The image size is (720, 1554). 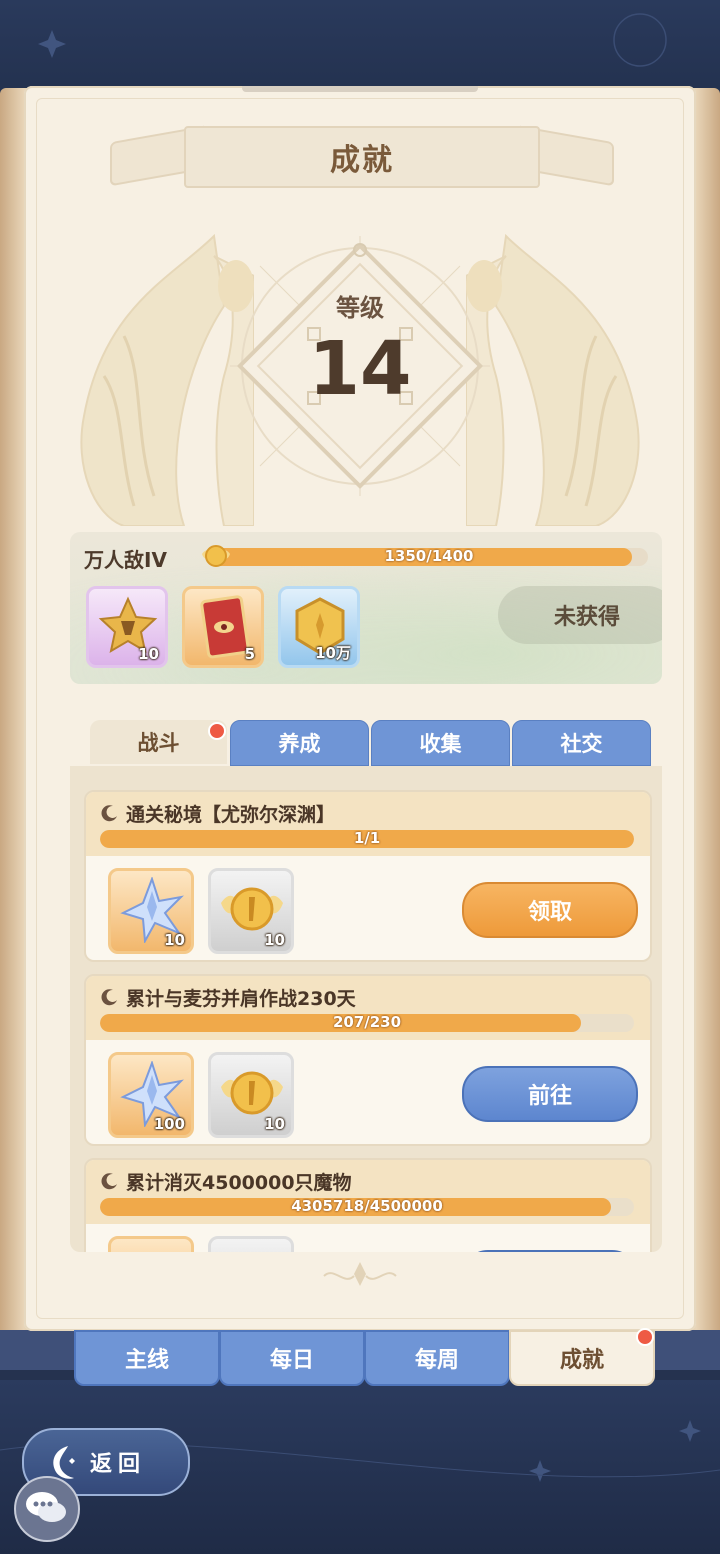 I want to click on tab-cultivation: 养成, so click(x=299, y=743).